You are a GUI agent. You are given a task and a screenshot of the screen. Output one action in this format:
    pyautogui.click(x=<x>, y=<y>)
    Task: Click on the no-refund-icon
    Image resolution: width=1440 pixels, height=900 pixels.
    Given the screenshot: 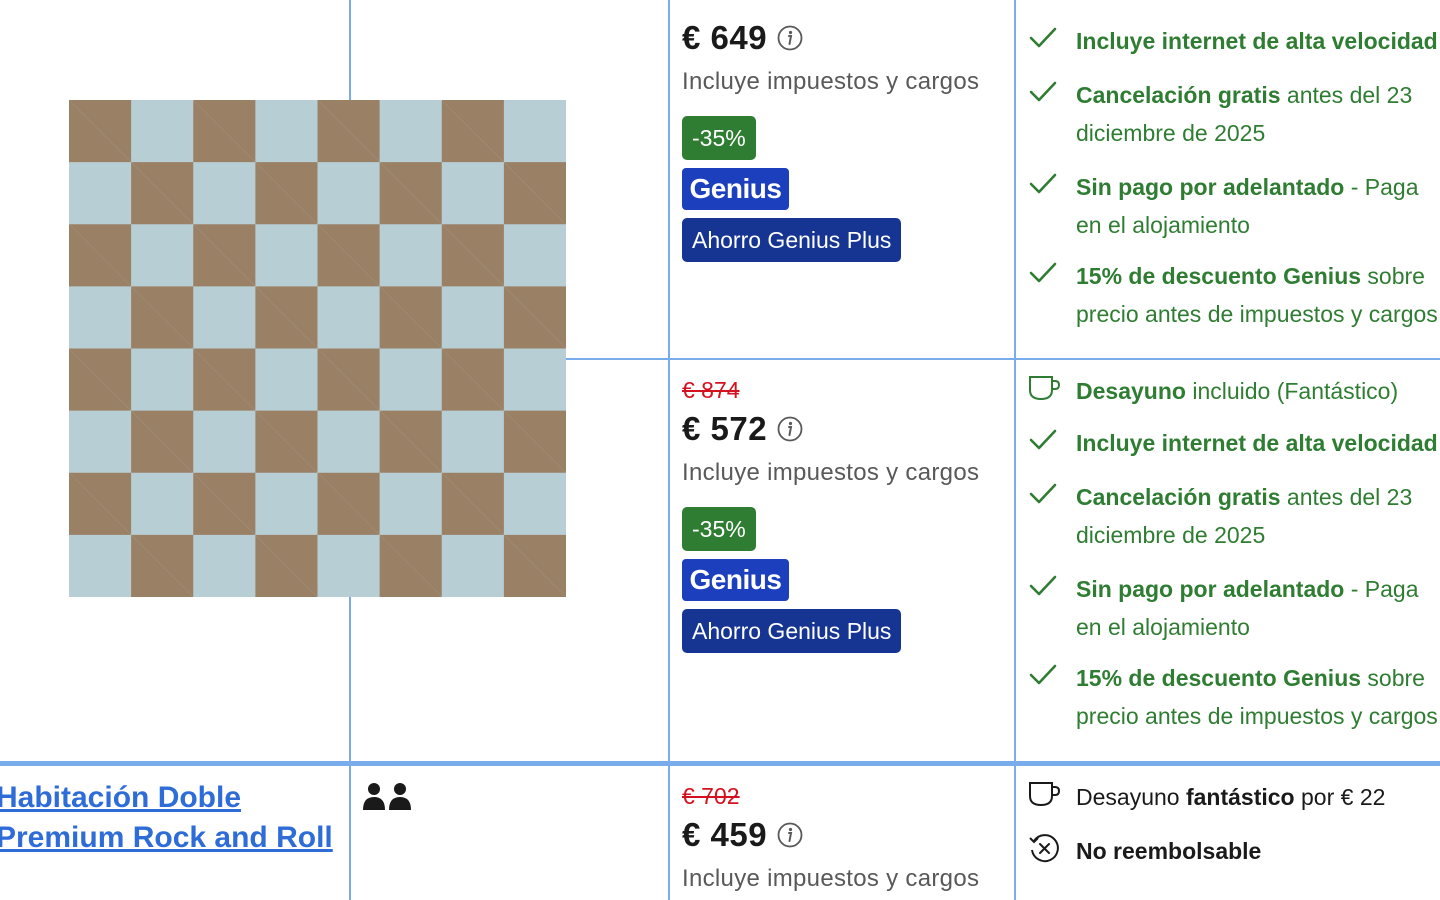 What is the action you would take?
    pyautogui.click(x=1044, y=848)
    